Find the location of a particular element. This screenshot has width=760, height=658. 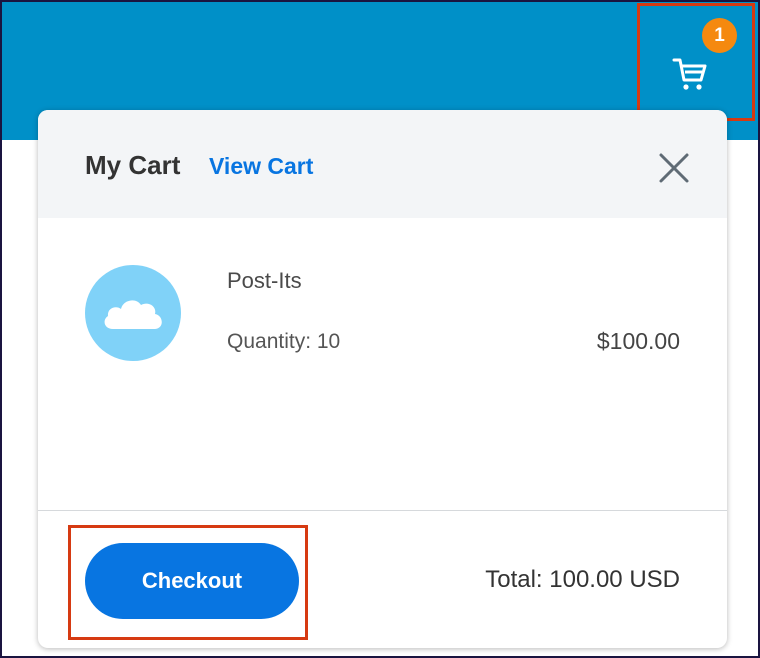

item-name: Post-Its is located at coordinates (264, 280).